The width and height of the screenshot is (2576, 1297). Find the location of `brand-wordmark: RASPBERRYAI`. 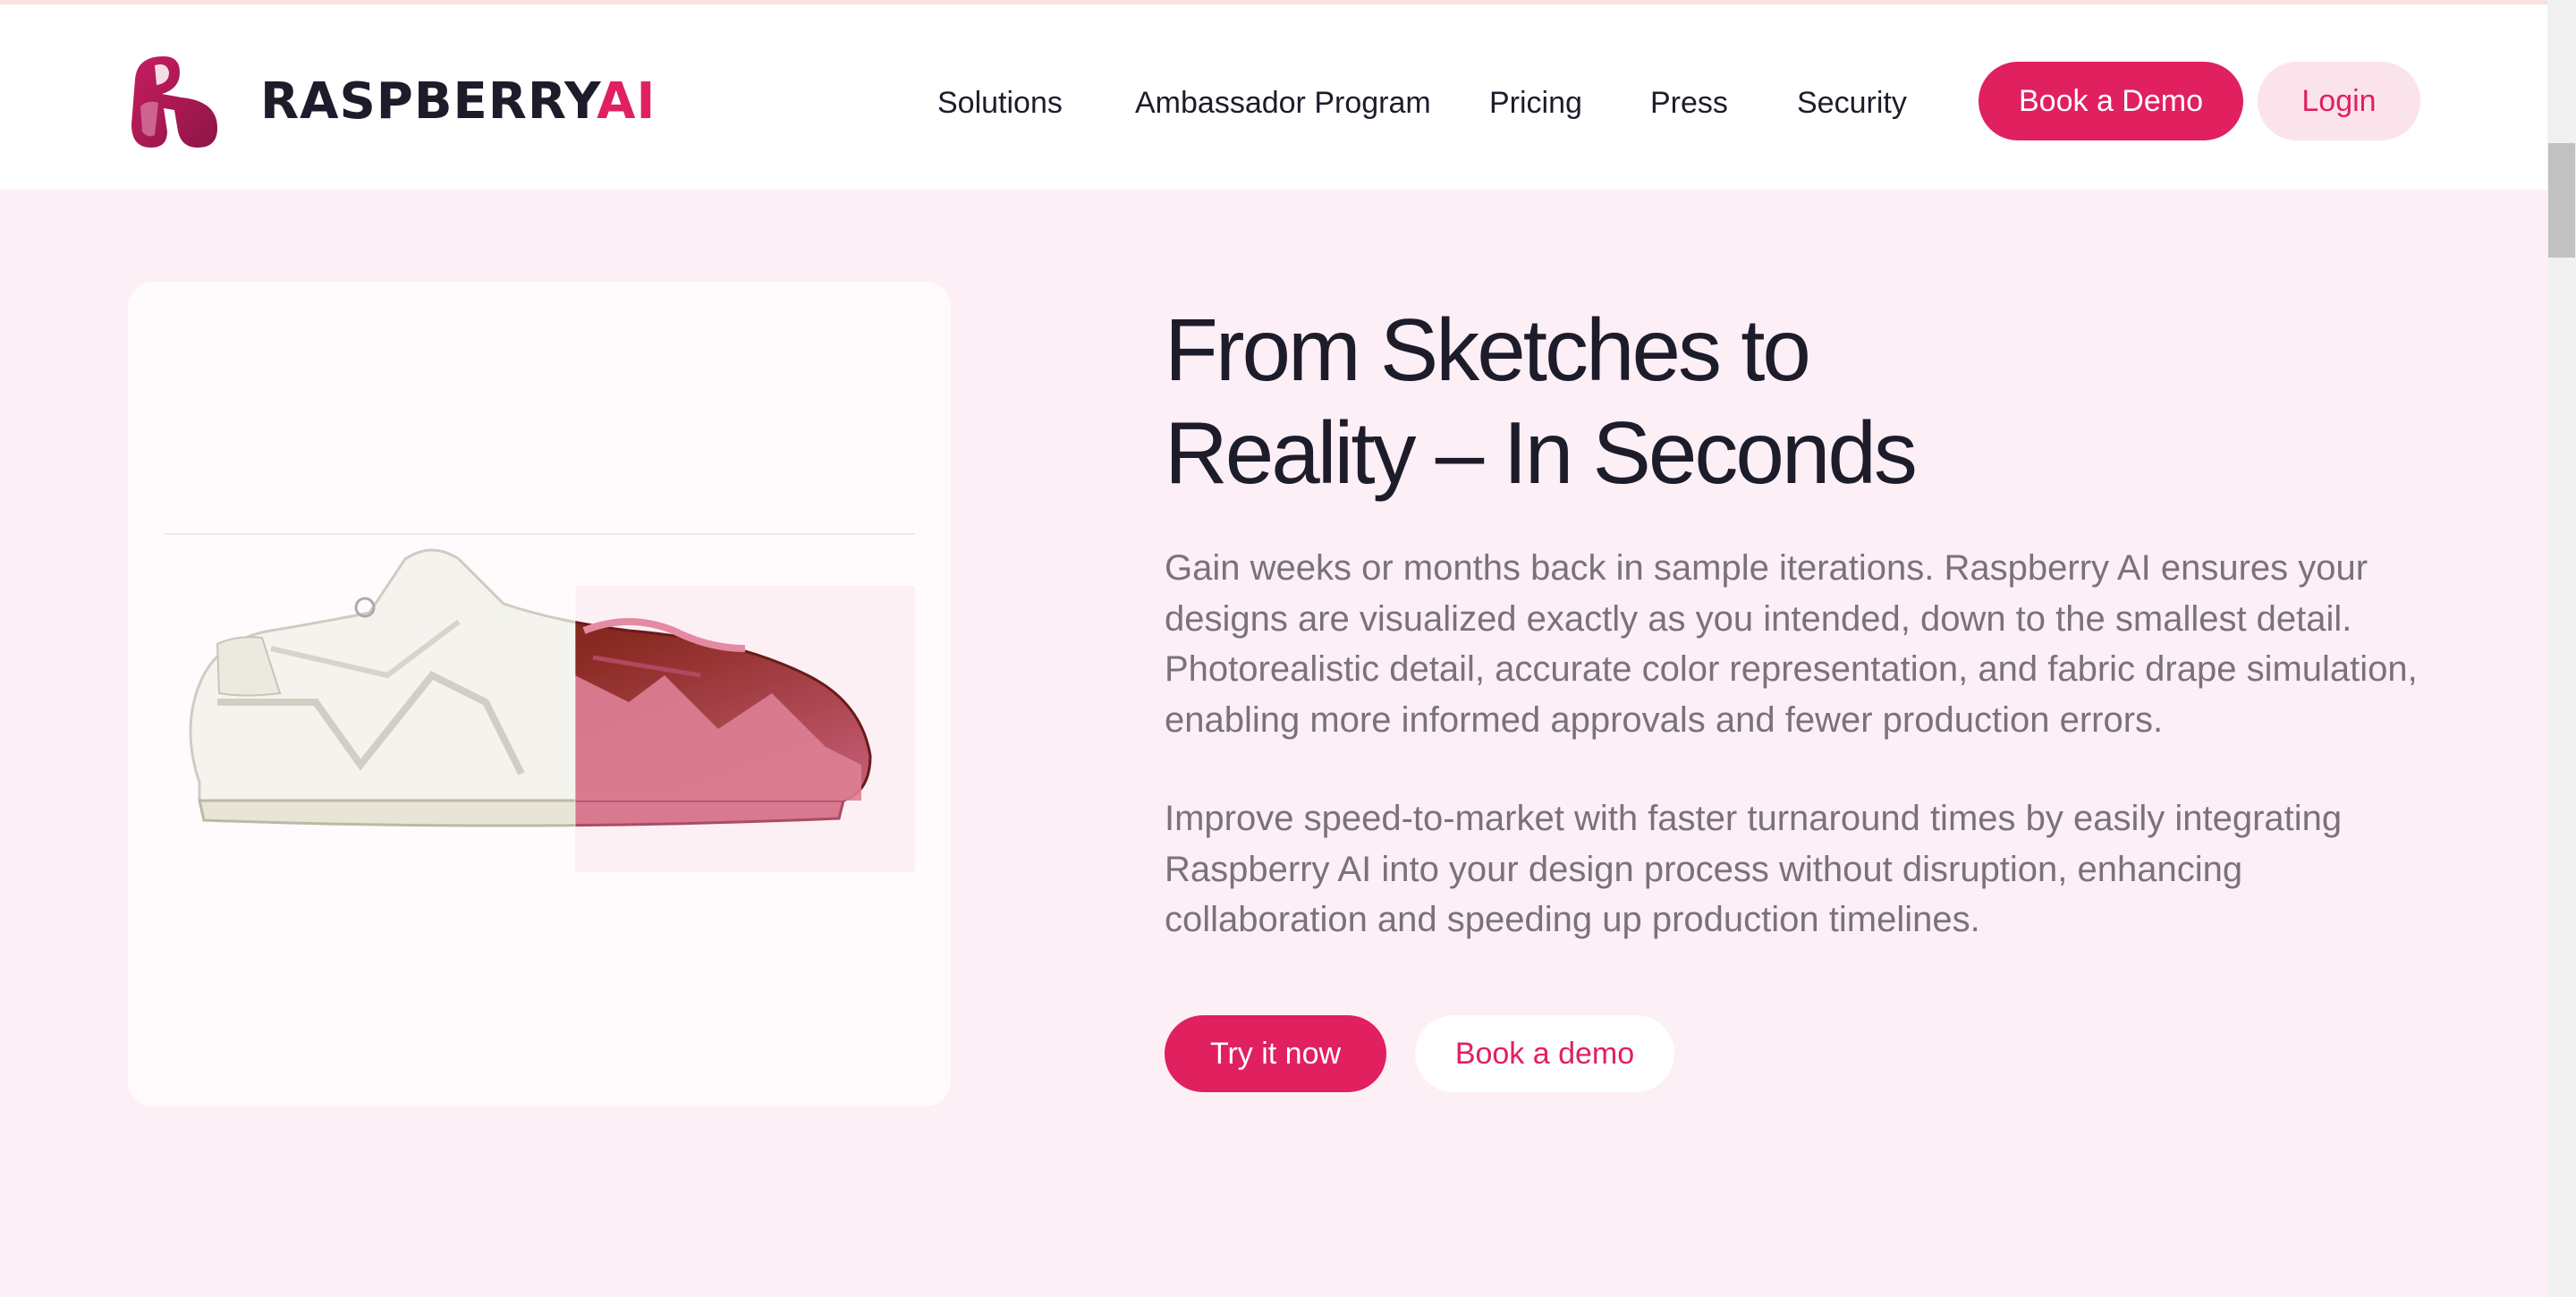

brand-wordmark: RASPBERRYAI is located at coordinates (458, 101).